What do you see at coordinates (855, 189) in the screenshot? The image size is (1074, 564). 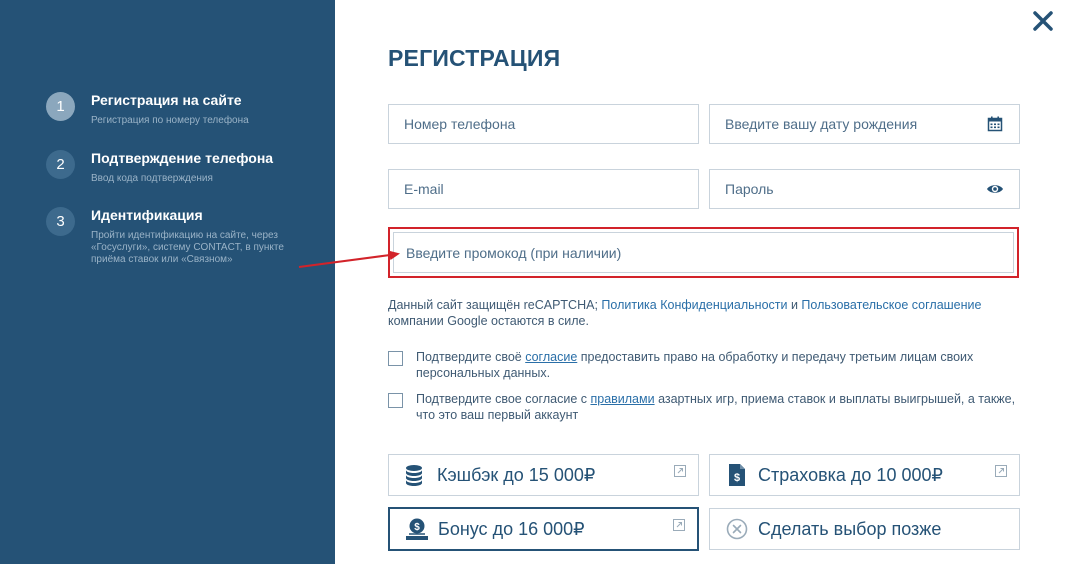 I see `password-input` at bounding box center [855, 189].